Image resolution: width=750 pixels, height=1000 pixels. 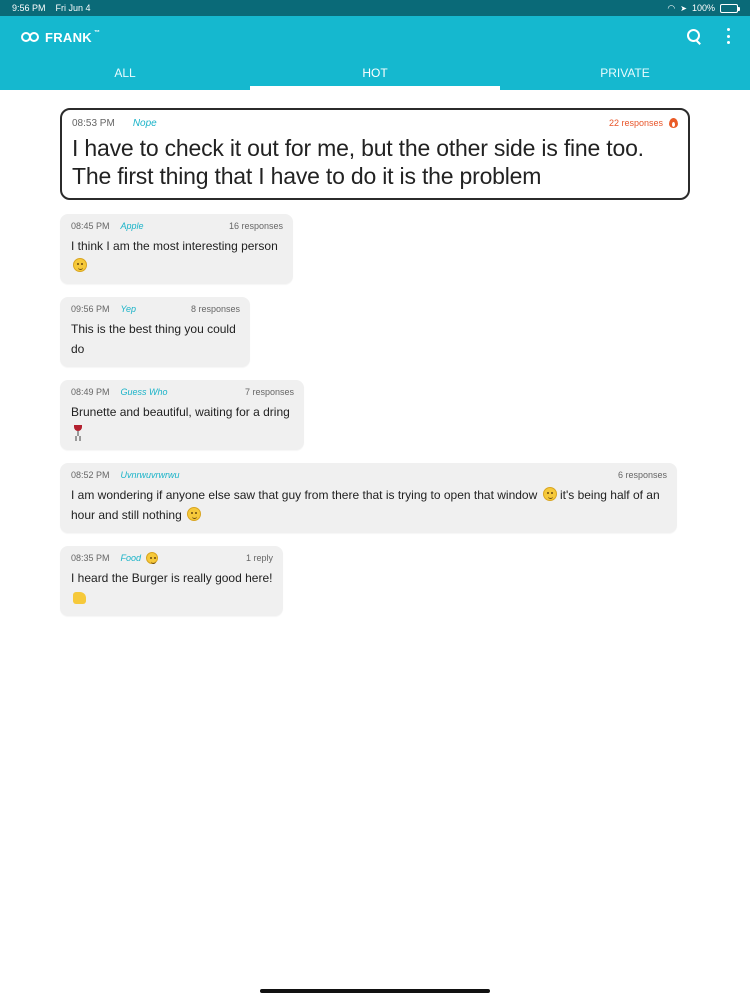 I want to click on post-author: Guess Who, so click(x=144, y=392).